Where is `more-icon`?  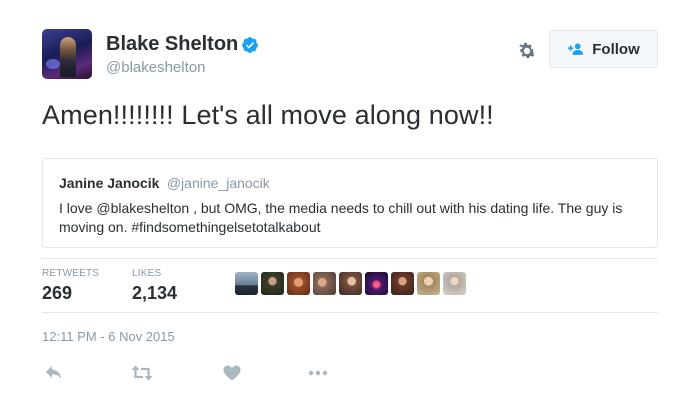
more-icon is located at coordinates (318, 373).